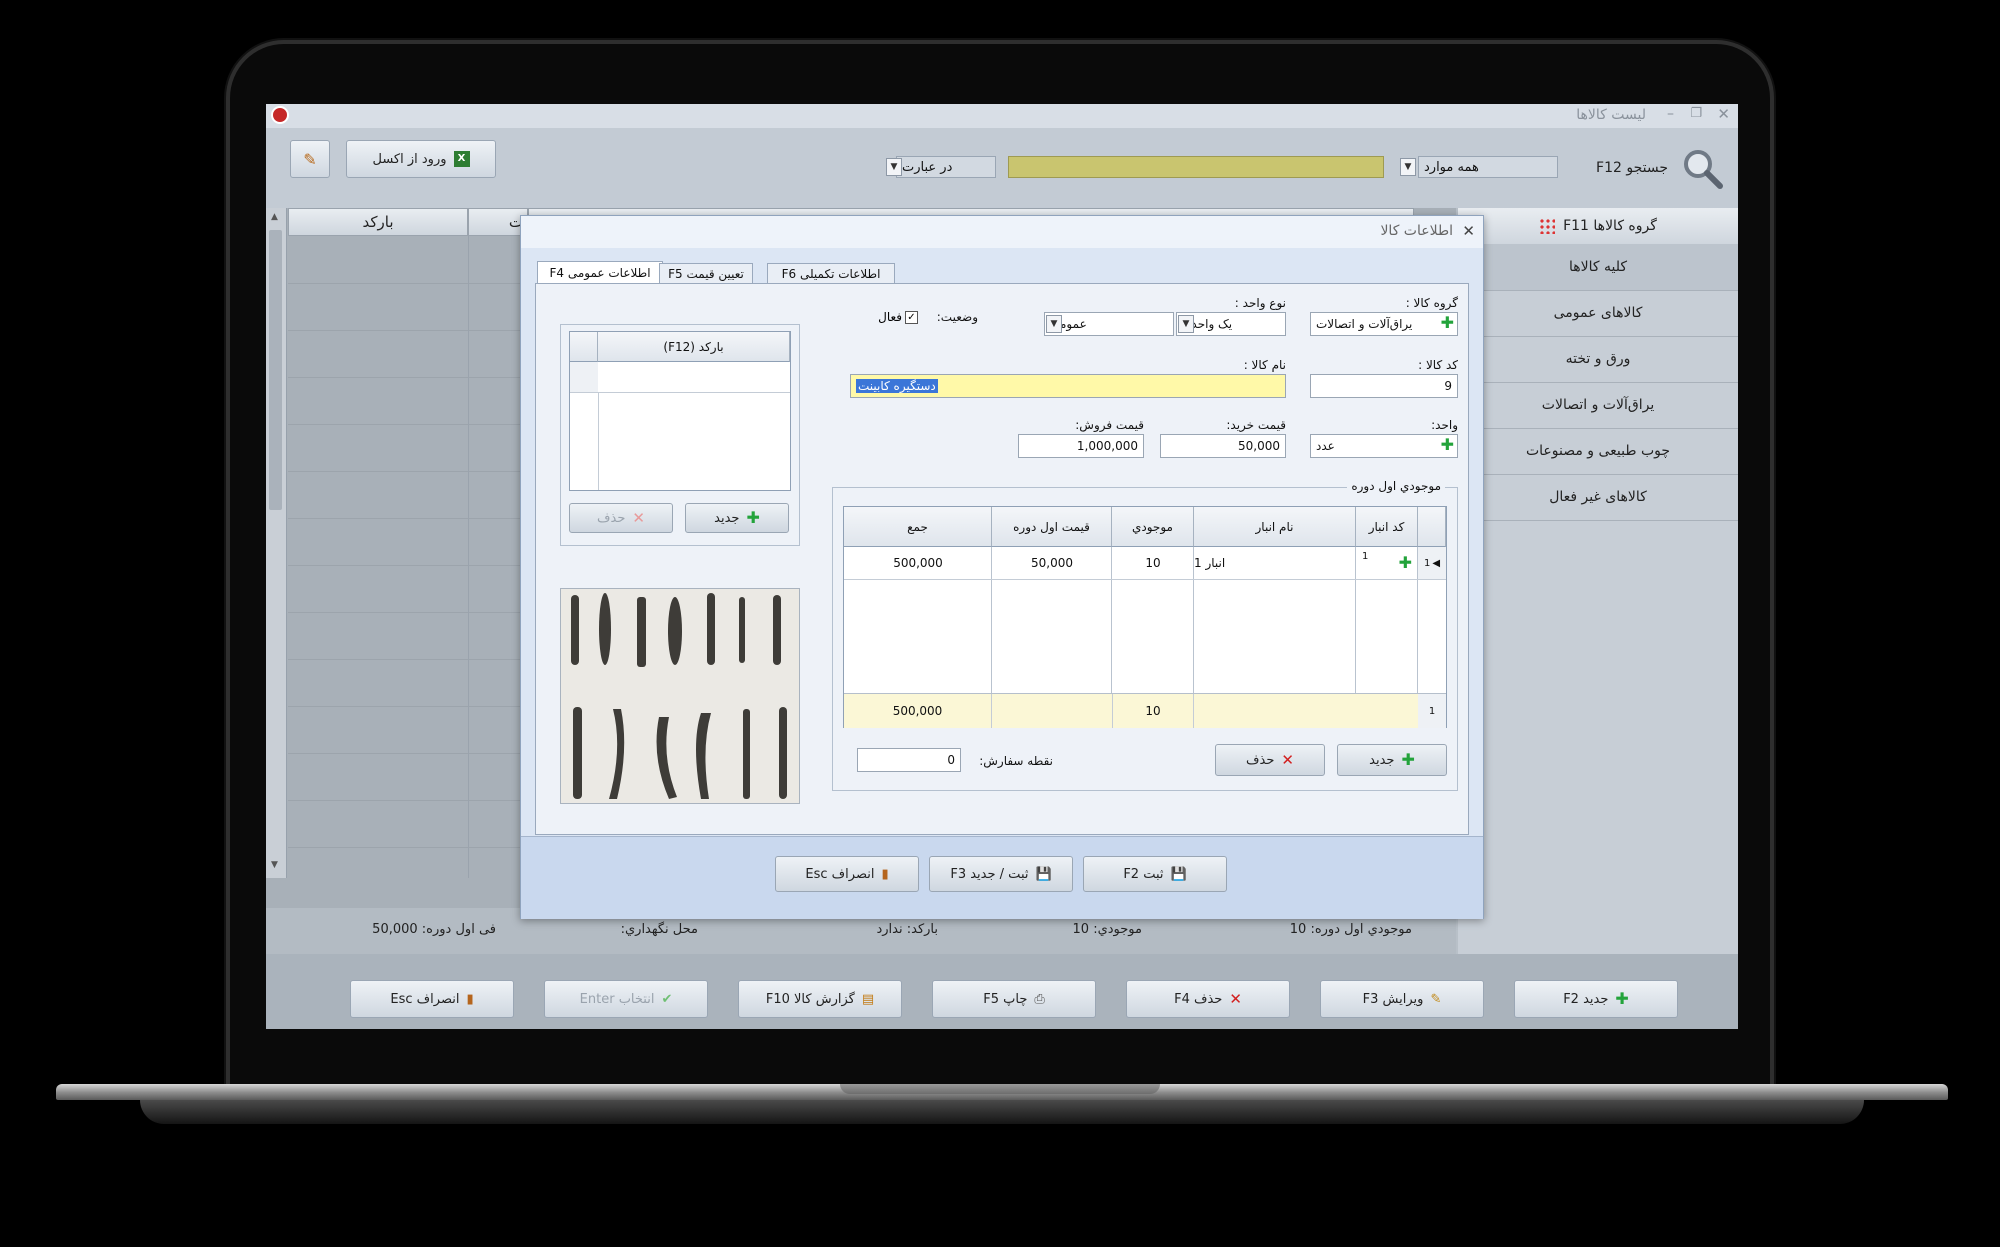 The width and height of the screenshot is (2000, 1247). Describe the element at coordinates (1703, 169) in the screenshot. I see `search-icon` at that location.